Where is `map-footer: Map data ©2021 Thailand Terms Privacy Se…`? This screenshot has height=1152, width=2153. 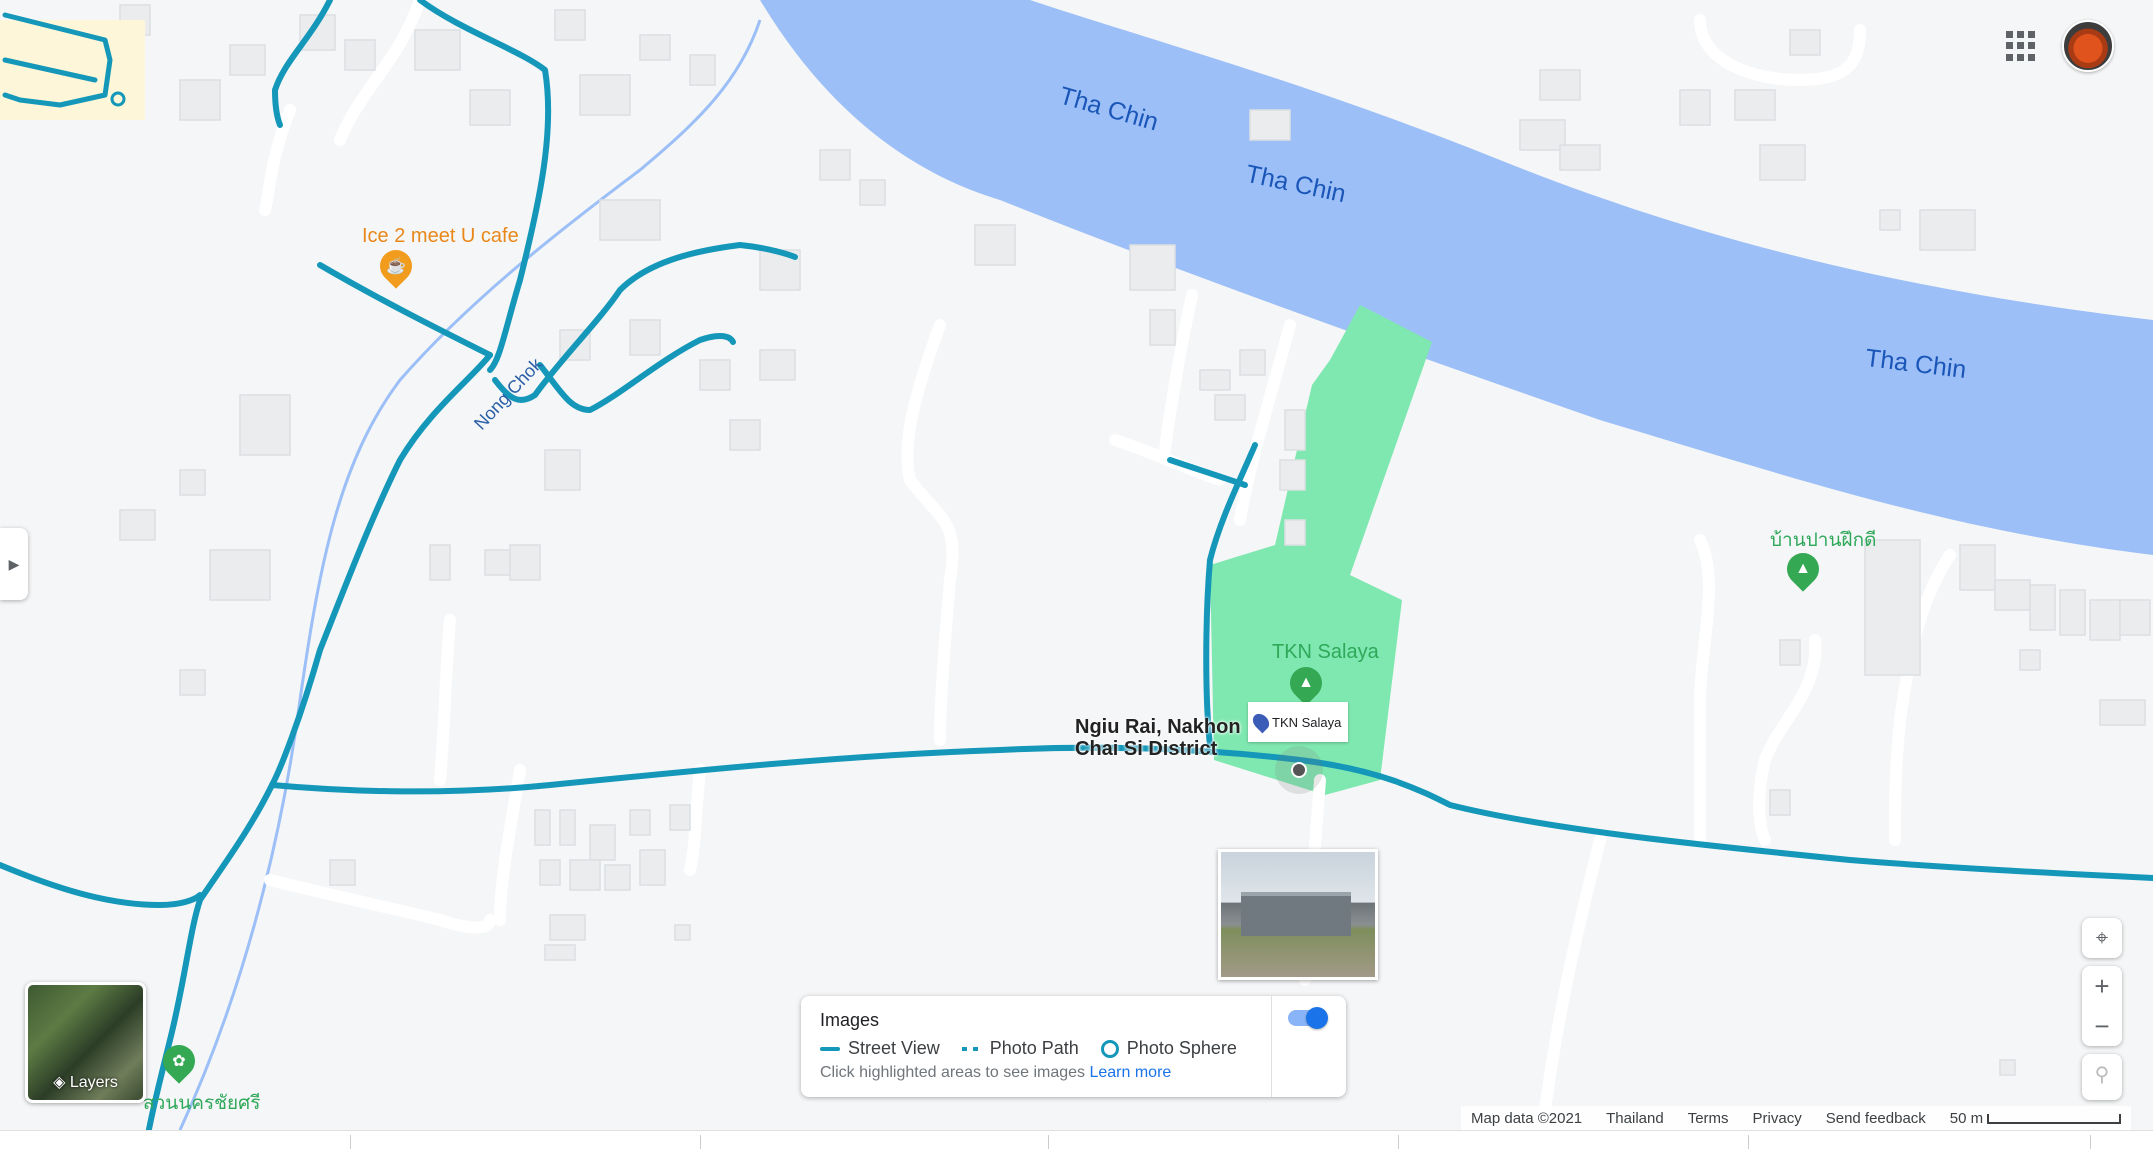 map-footer: Map data ©2021 Thailand Terms Privacy Se… is located at coordinates (1796, 1118).